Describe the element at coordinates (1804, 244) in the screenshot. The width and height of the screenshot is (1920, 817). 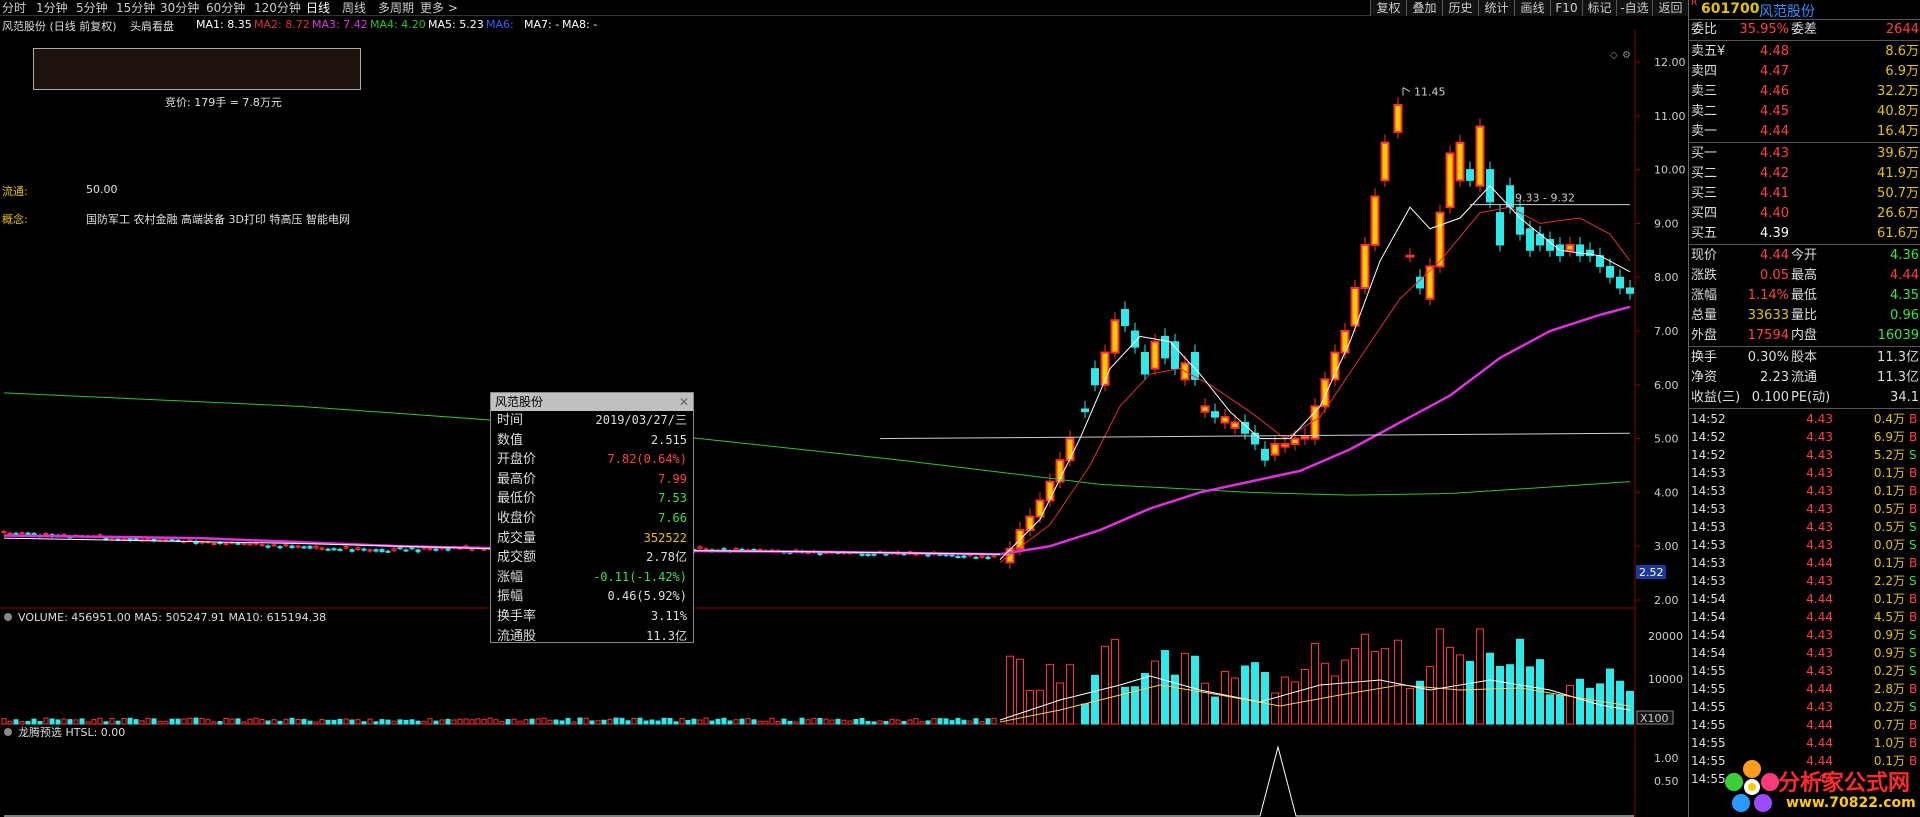
I see `divider` at that location.